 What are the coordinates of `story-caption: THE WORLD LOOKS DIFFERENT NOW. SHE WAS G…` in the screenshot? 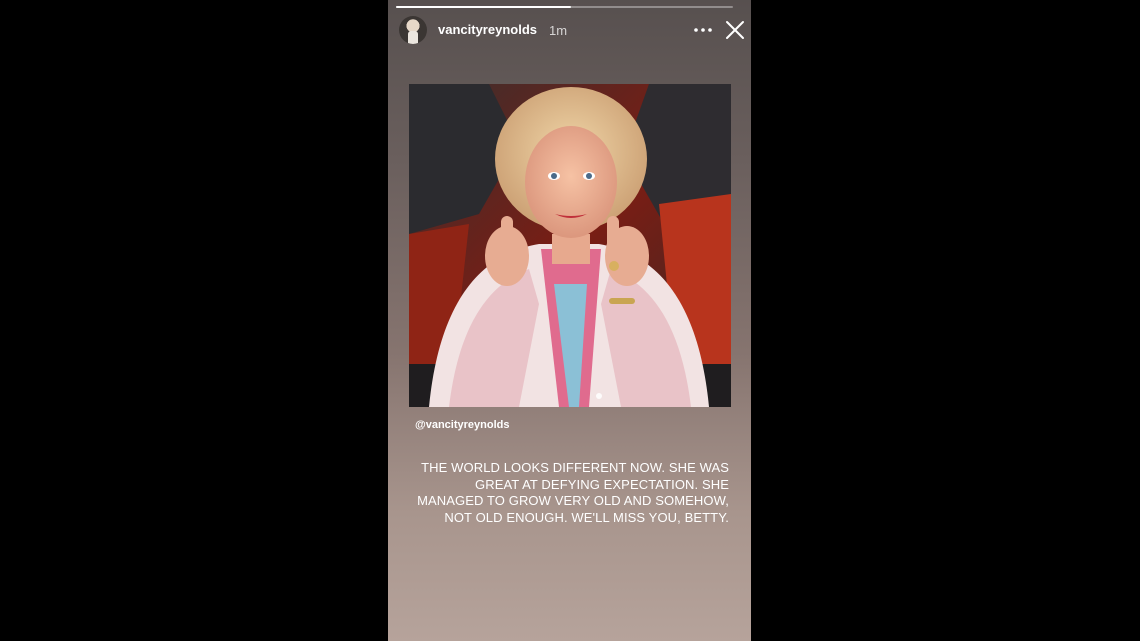 It's located at (573, 492).